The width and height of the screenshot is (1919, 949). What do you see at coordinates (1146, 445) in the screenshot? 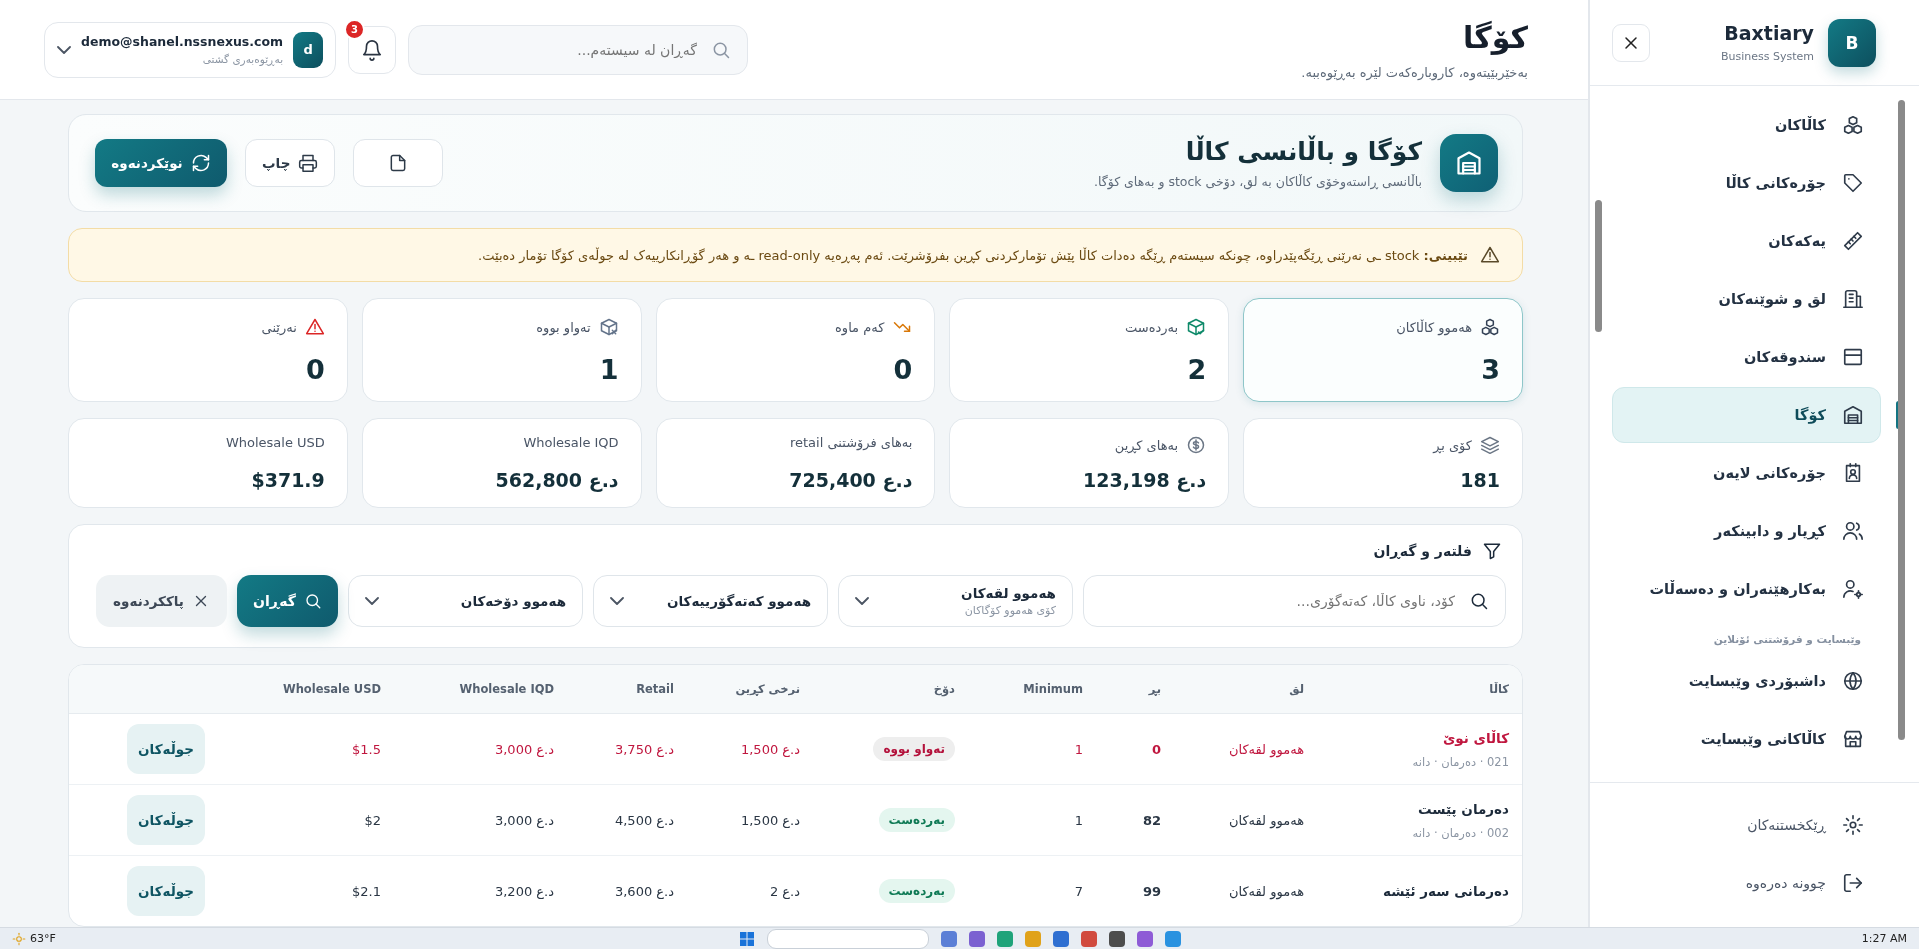
I see `total-label: بەهای کڕین` at bounding box center [1146, 445].